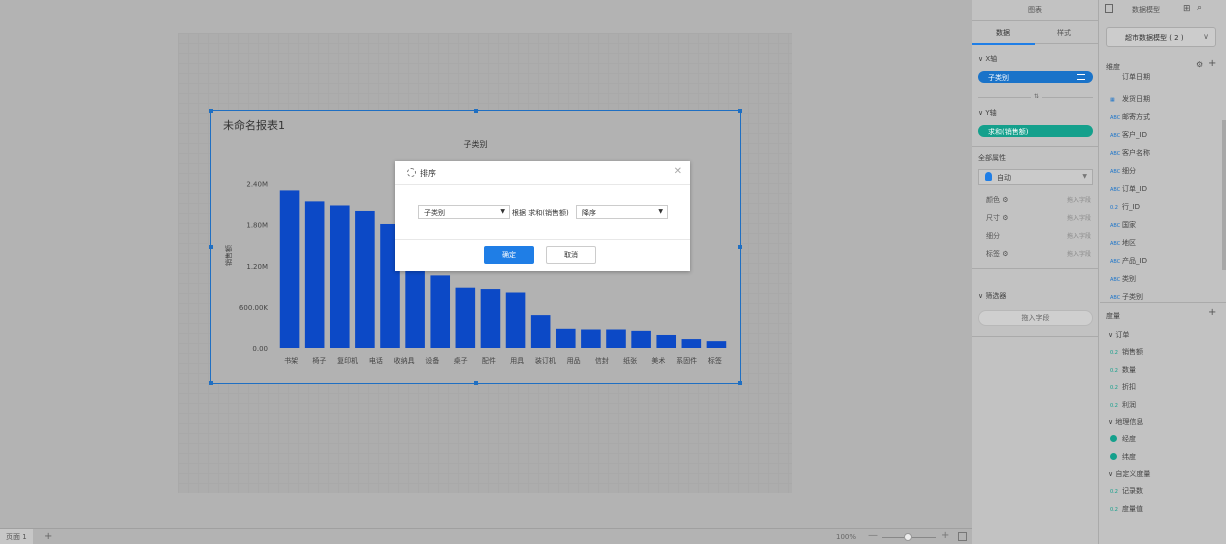 The height and width of the screenshot is (544, 1226). Describe the element at coordinates (1123, 171) in the screenshot. I see `dimension-field: ABC 细分` at that location.